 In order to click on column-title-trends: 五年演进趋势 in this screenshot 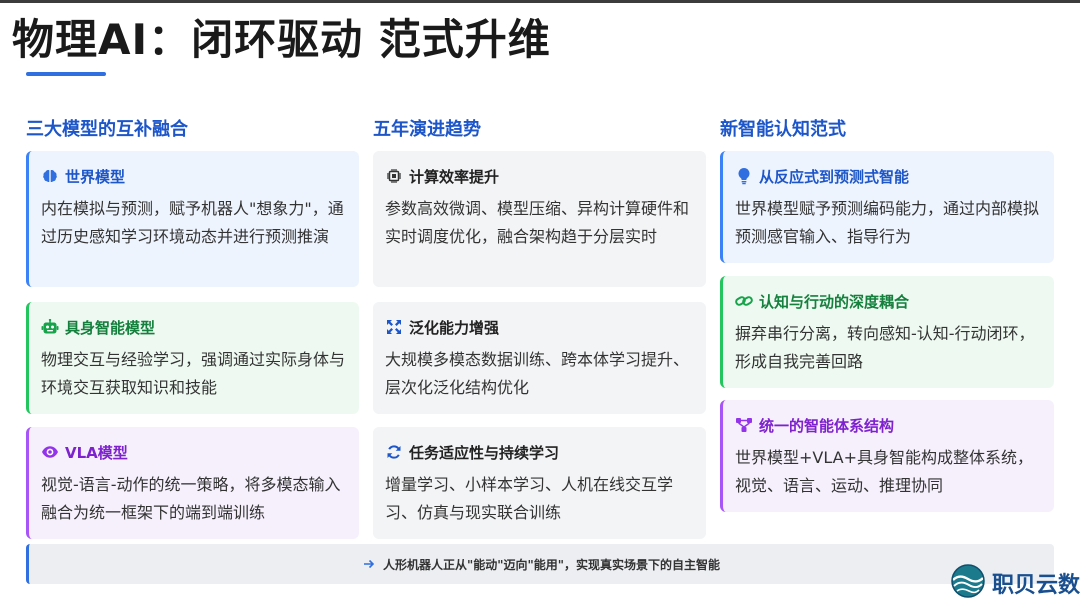, I will do `click(427, 129)`.